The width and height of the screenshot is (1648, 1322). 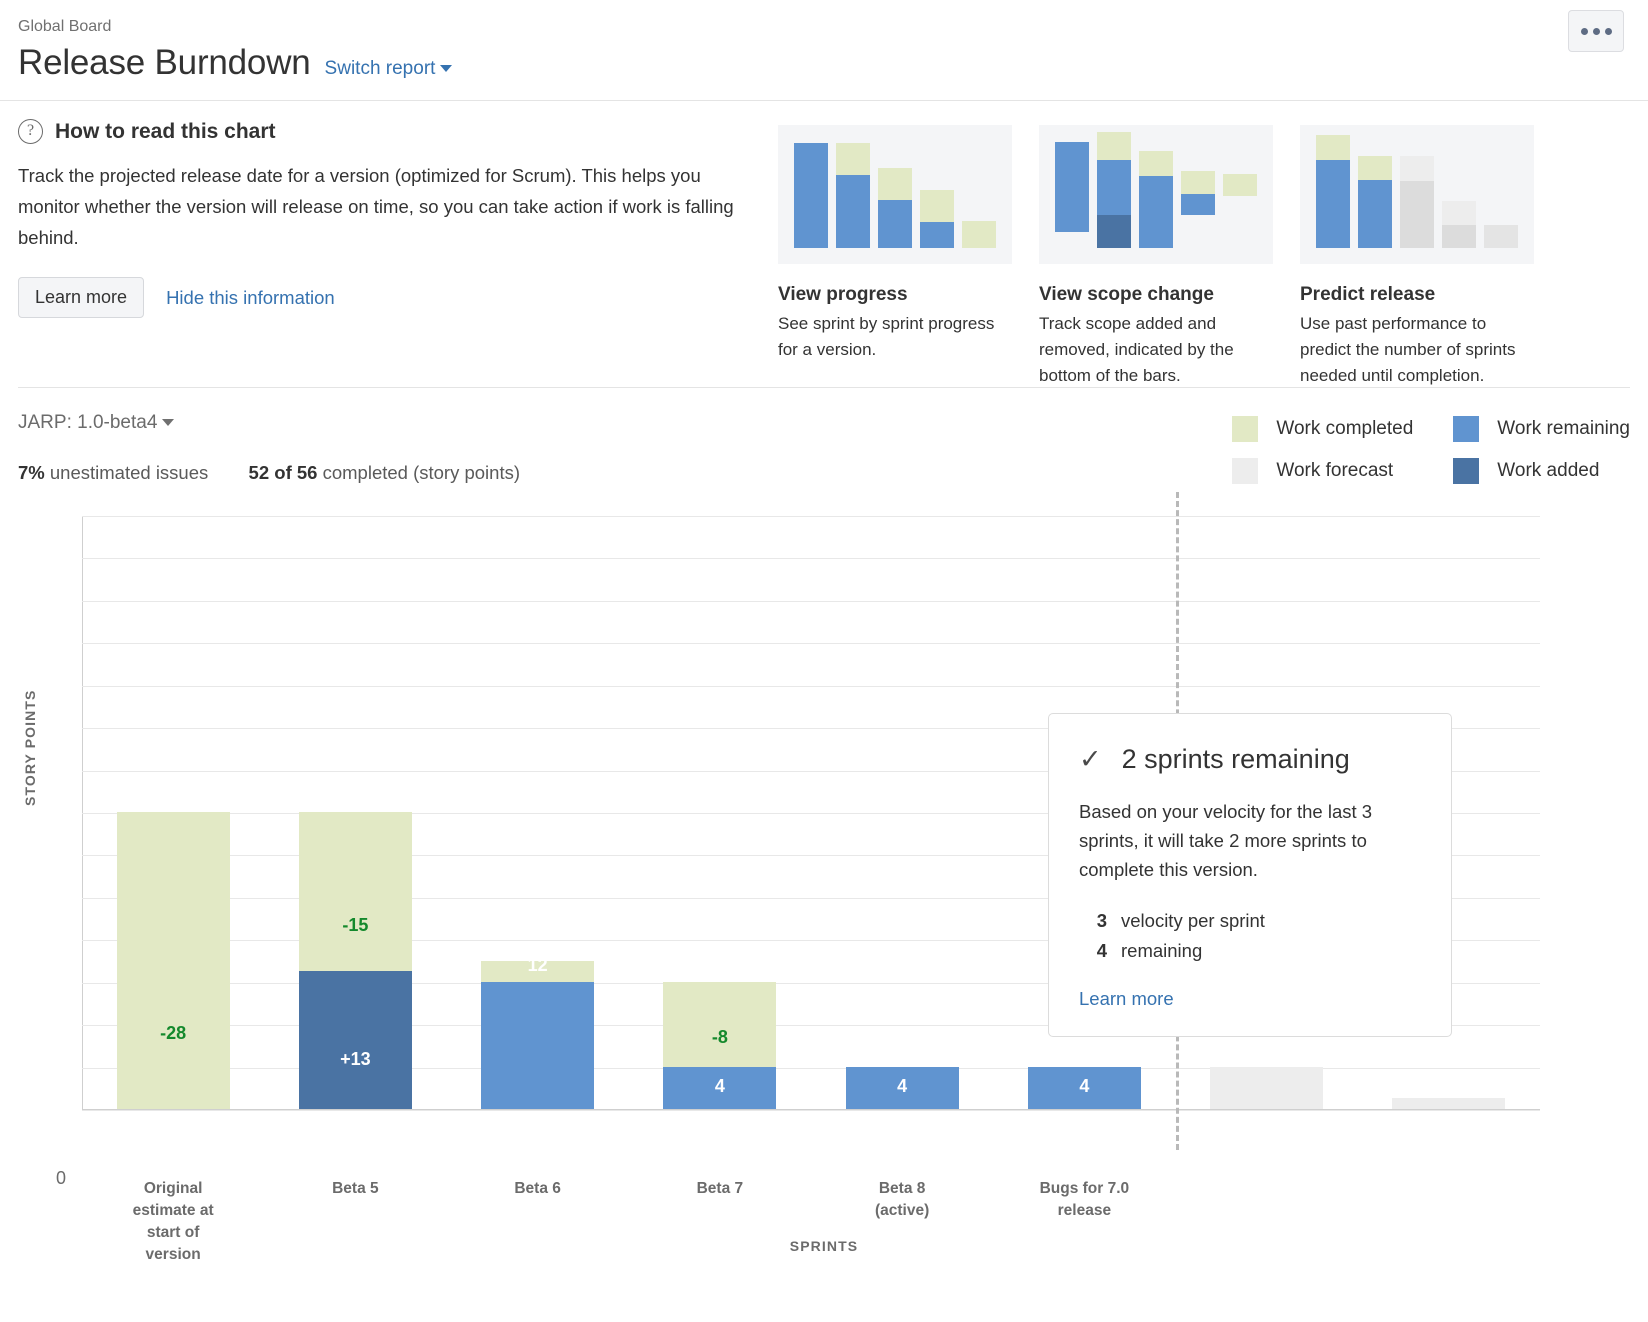 What do you see at coordinates (1162, 950) in the screenshot?
I see `metric-label: remaining` at bounding box center [1162, 950].